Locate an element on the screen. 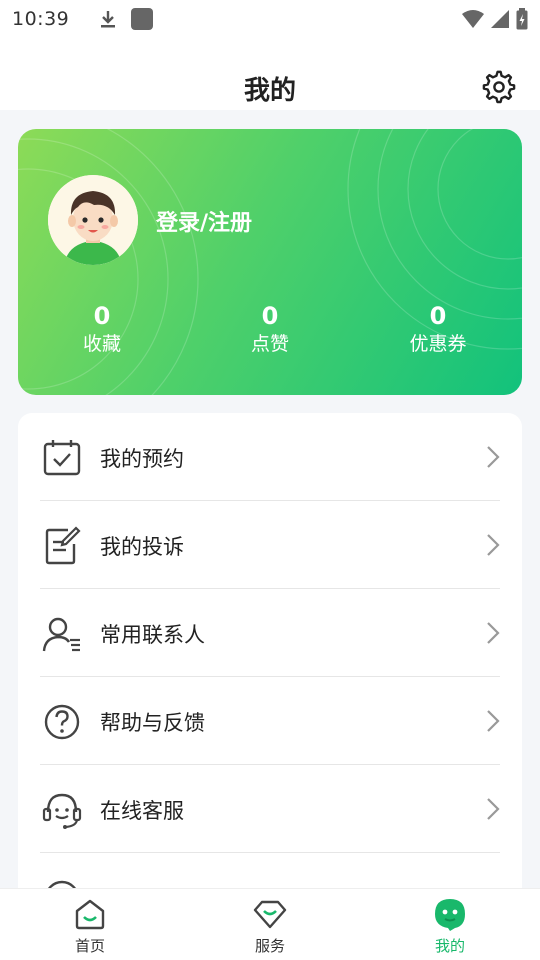 The height and width of the screenshot is (960, 540). gear-icon is located at coordinates (499, 87).